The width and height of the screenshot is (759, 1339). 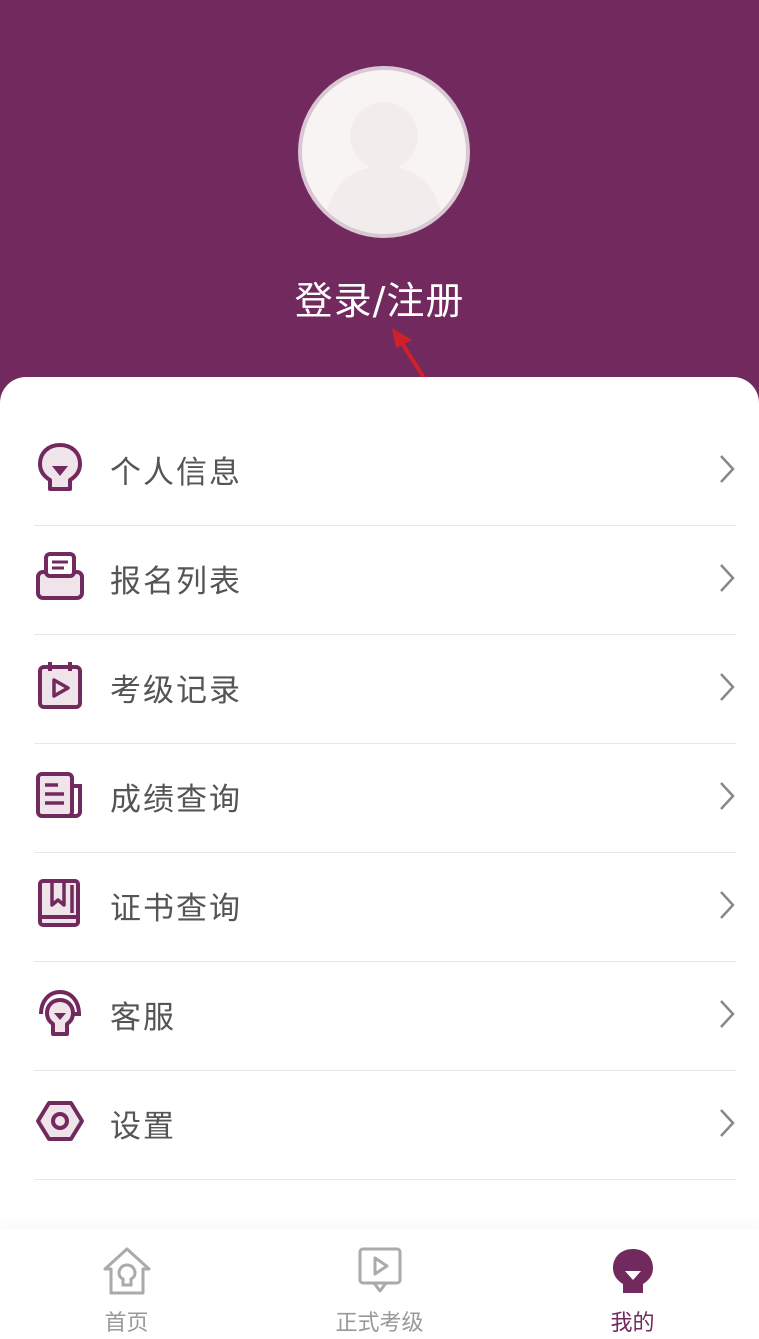 I want to click on menu-item-score-query: 成绩查询, so click(x=385, y=798).